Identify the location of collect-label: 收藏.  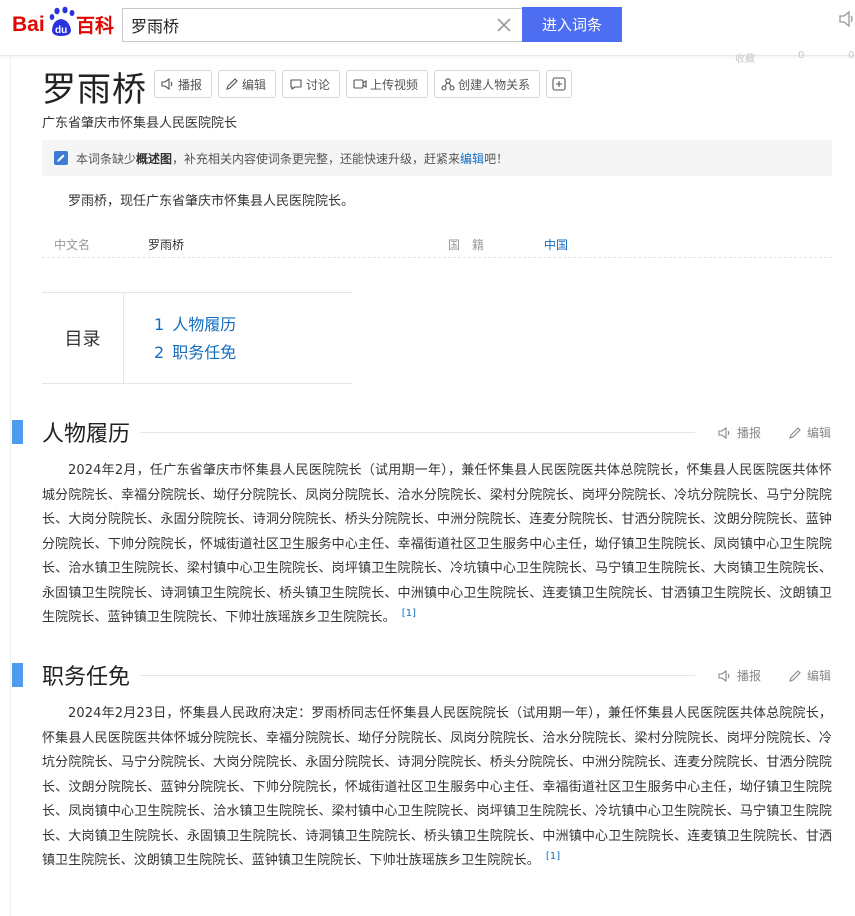
(745, 57).